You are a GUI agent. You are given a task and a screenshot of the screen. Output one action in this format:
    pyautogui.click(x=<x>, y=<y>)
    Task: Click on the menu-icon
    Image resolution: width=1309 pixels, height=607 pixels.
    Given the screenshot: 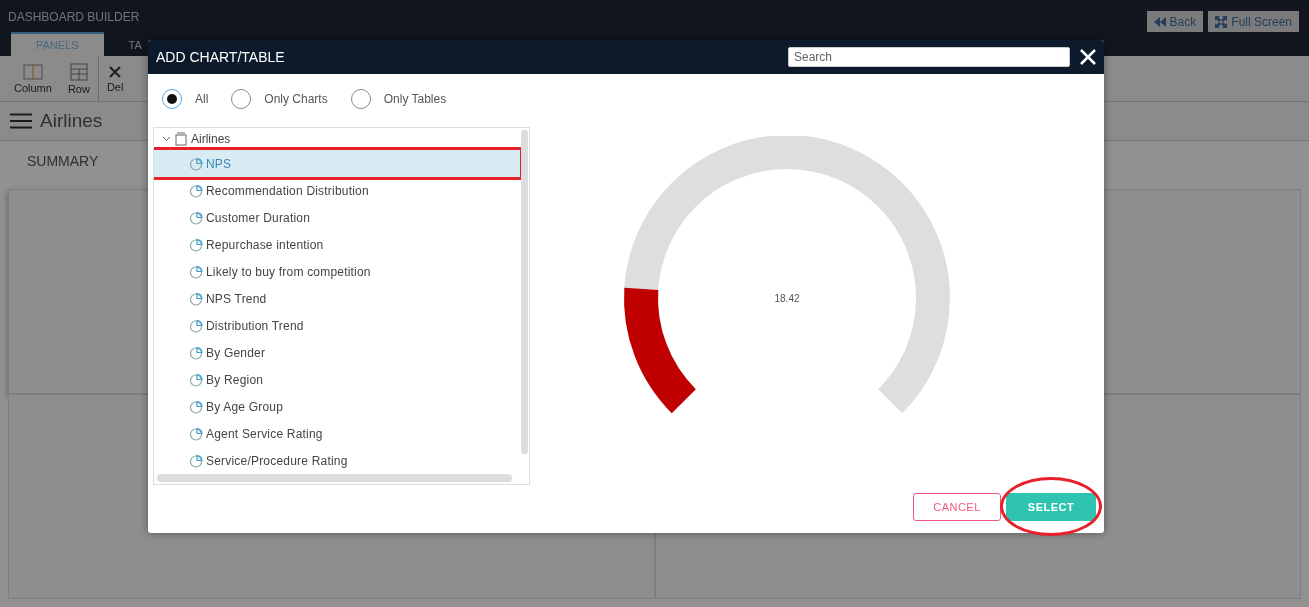 What is the action you would take?
    pyautogui.click(x=21, y=121)
    